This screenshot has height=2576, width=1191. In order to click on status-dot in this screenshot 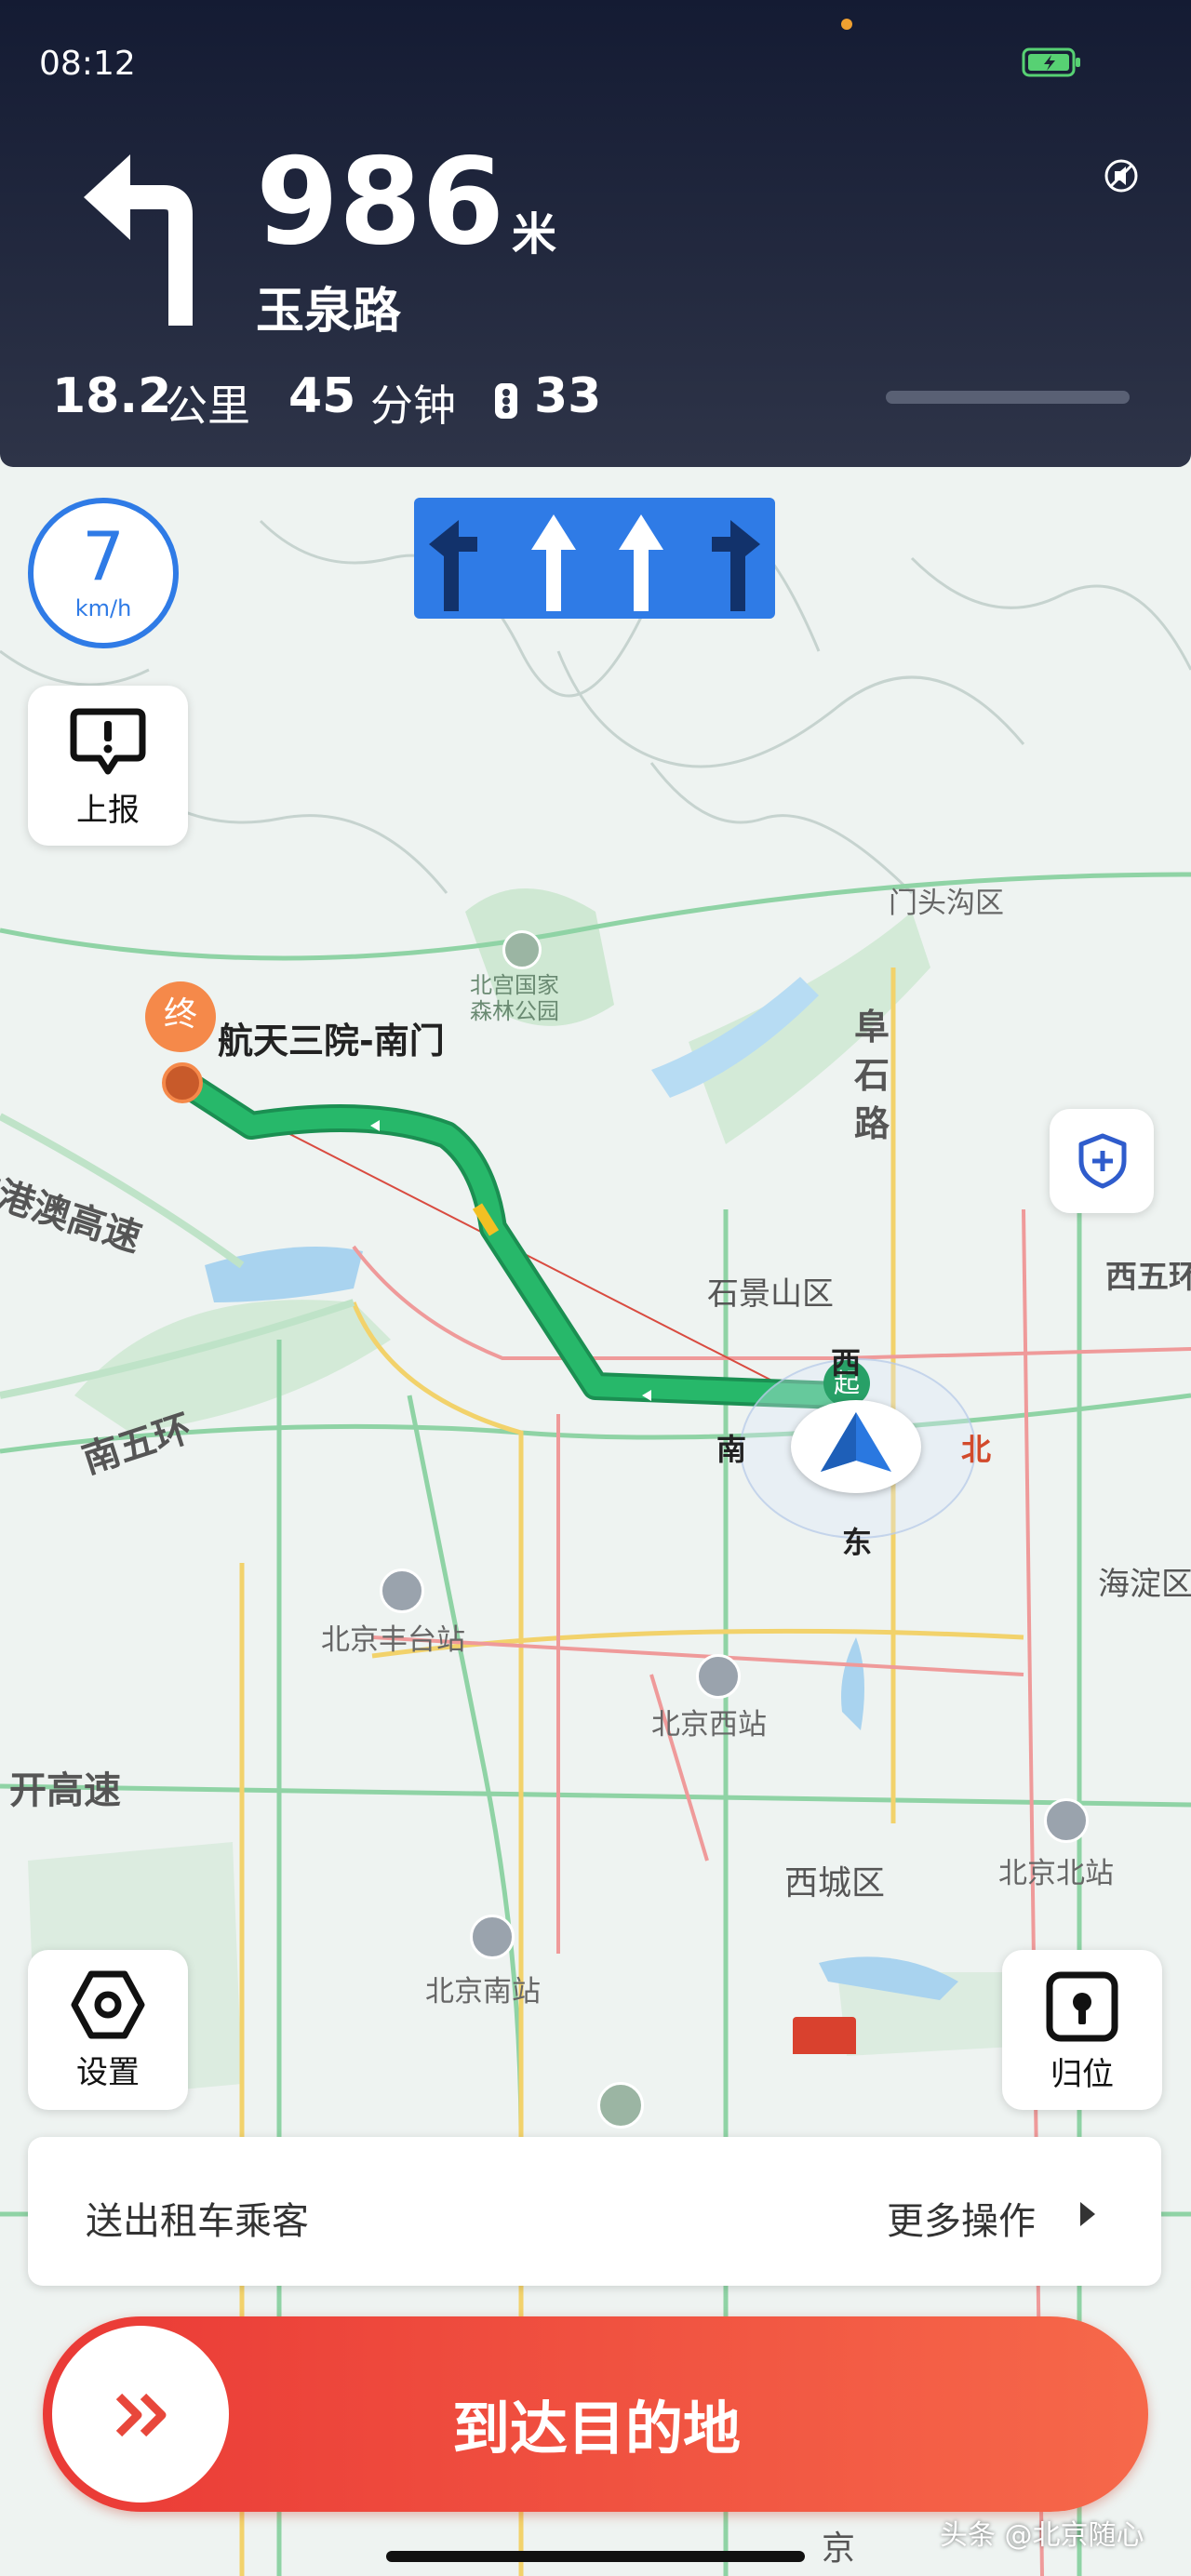, I will do `click(846, 24)`.